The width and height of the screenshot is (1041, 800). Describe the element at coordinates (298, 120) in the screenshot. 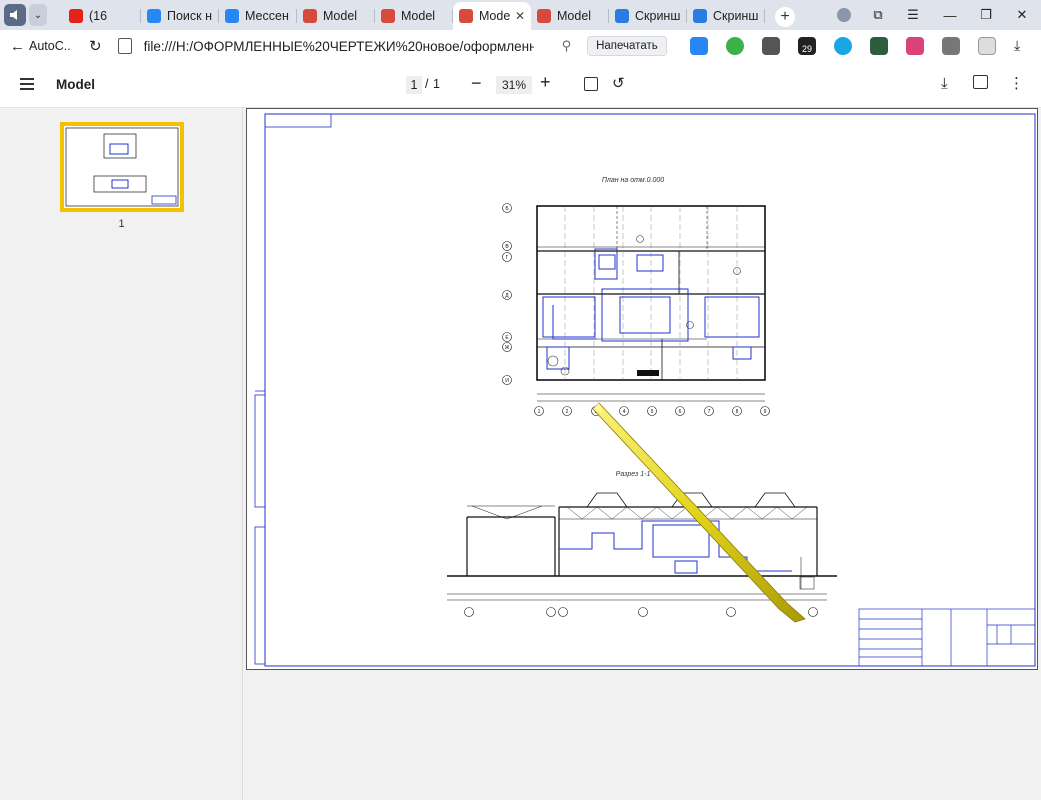

I see `corner-stamp` at that location.